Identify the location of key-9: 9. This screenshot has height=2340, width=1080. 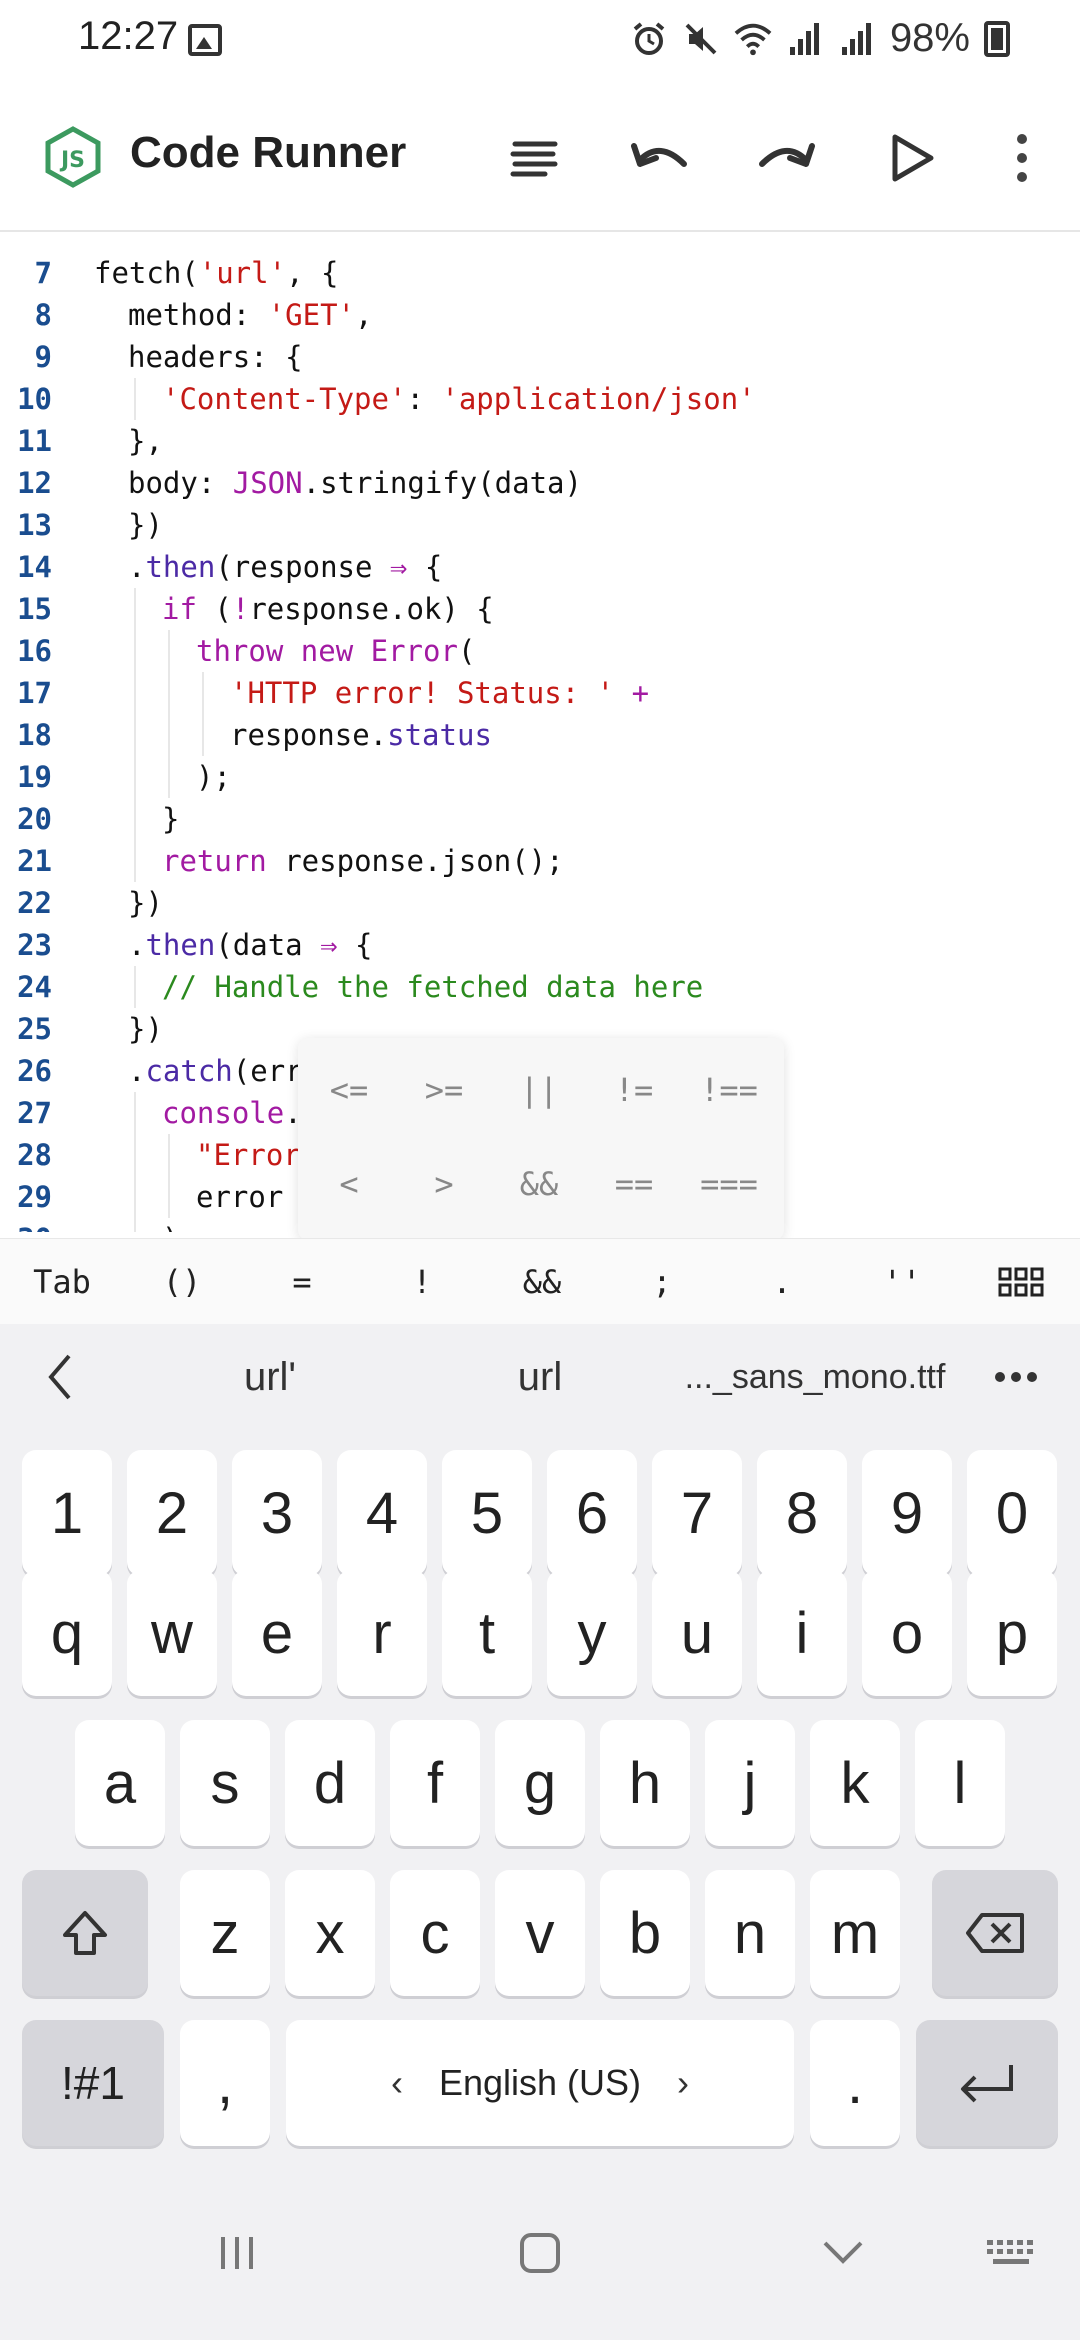
(907, 1513).